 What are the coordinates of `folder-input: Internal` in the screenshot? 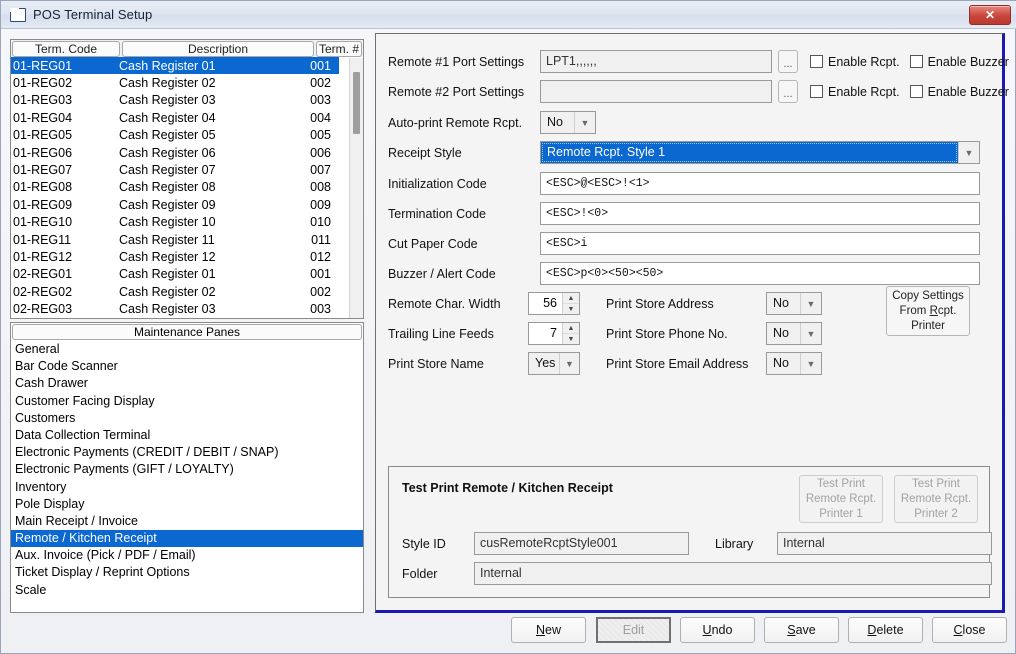 It's located at (733, 573).